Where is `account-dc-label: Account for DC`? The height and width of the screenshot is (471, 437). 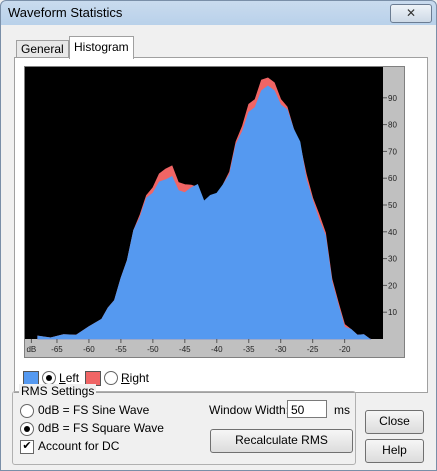 account-dc-label: Account for DC is located at coordinates (79, 446).